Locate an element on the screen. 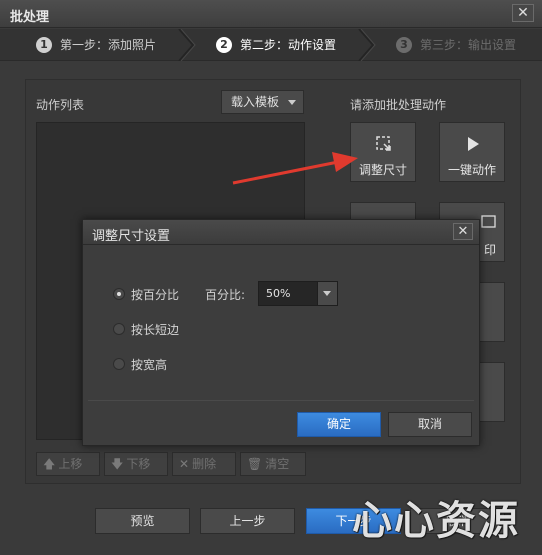 This screenshot has width=542, height=555. arrow-down-icon: 🡇 is located at coordinates (117, 464).